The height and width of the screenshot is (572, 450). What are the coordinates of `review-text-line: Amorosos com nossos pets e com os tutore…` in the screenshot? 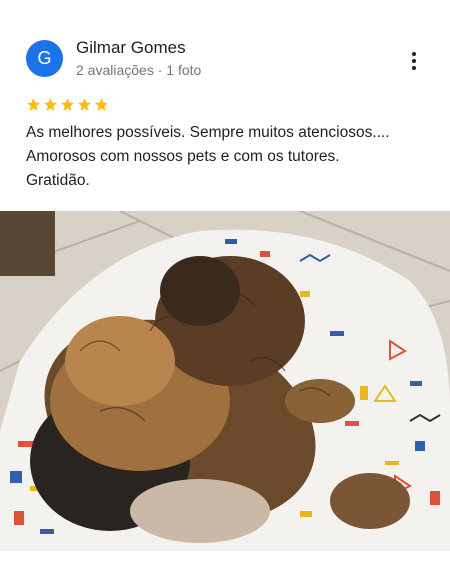 It's located at (183, 156).